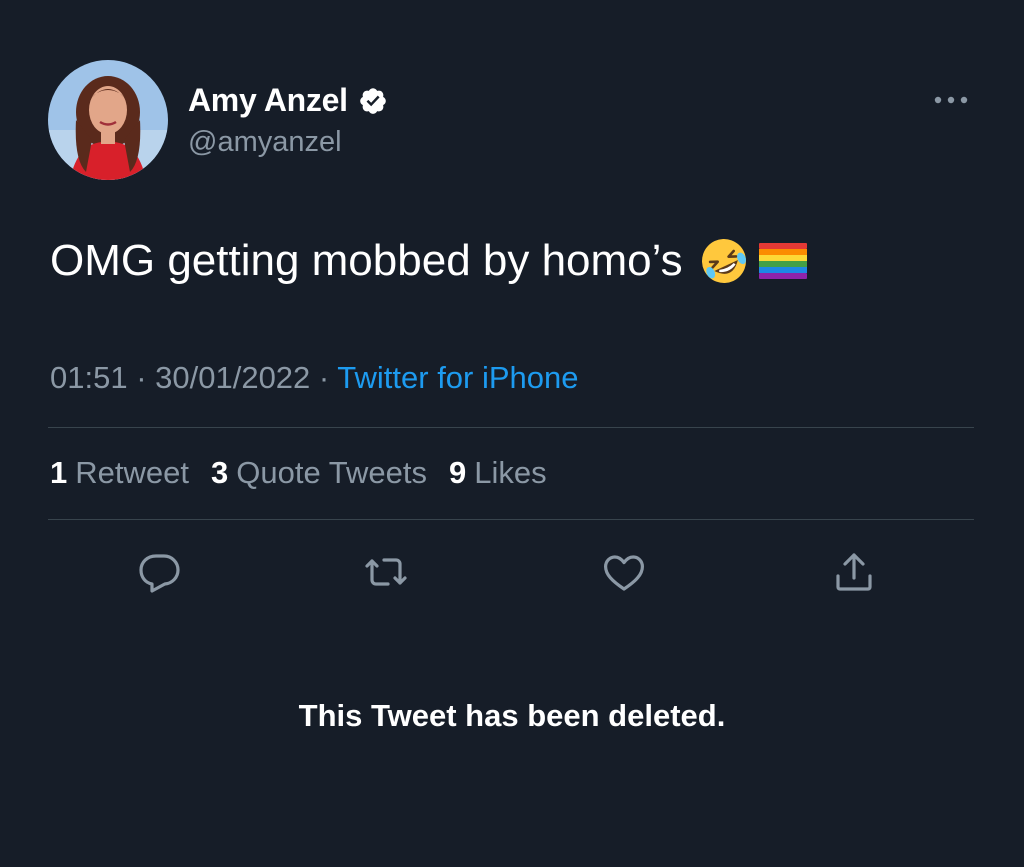  What do you see at coordinates (59, 472) in the screenshot?
I see `retweets-count: 1` at bounding box center [59, 472].